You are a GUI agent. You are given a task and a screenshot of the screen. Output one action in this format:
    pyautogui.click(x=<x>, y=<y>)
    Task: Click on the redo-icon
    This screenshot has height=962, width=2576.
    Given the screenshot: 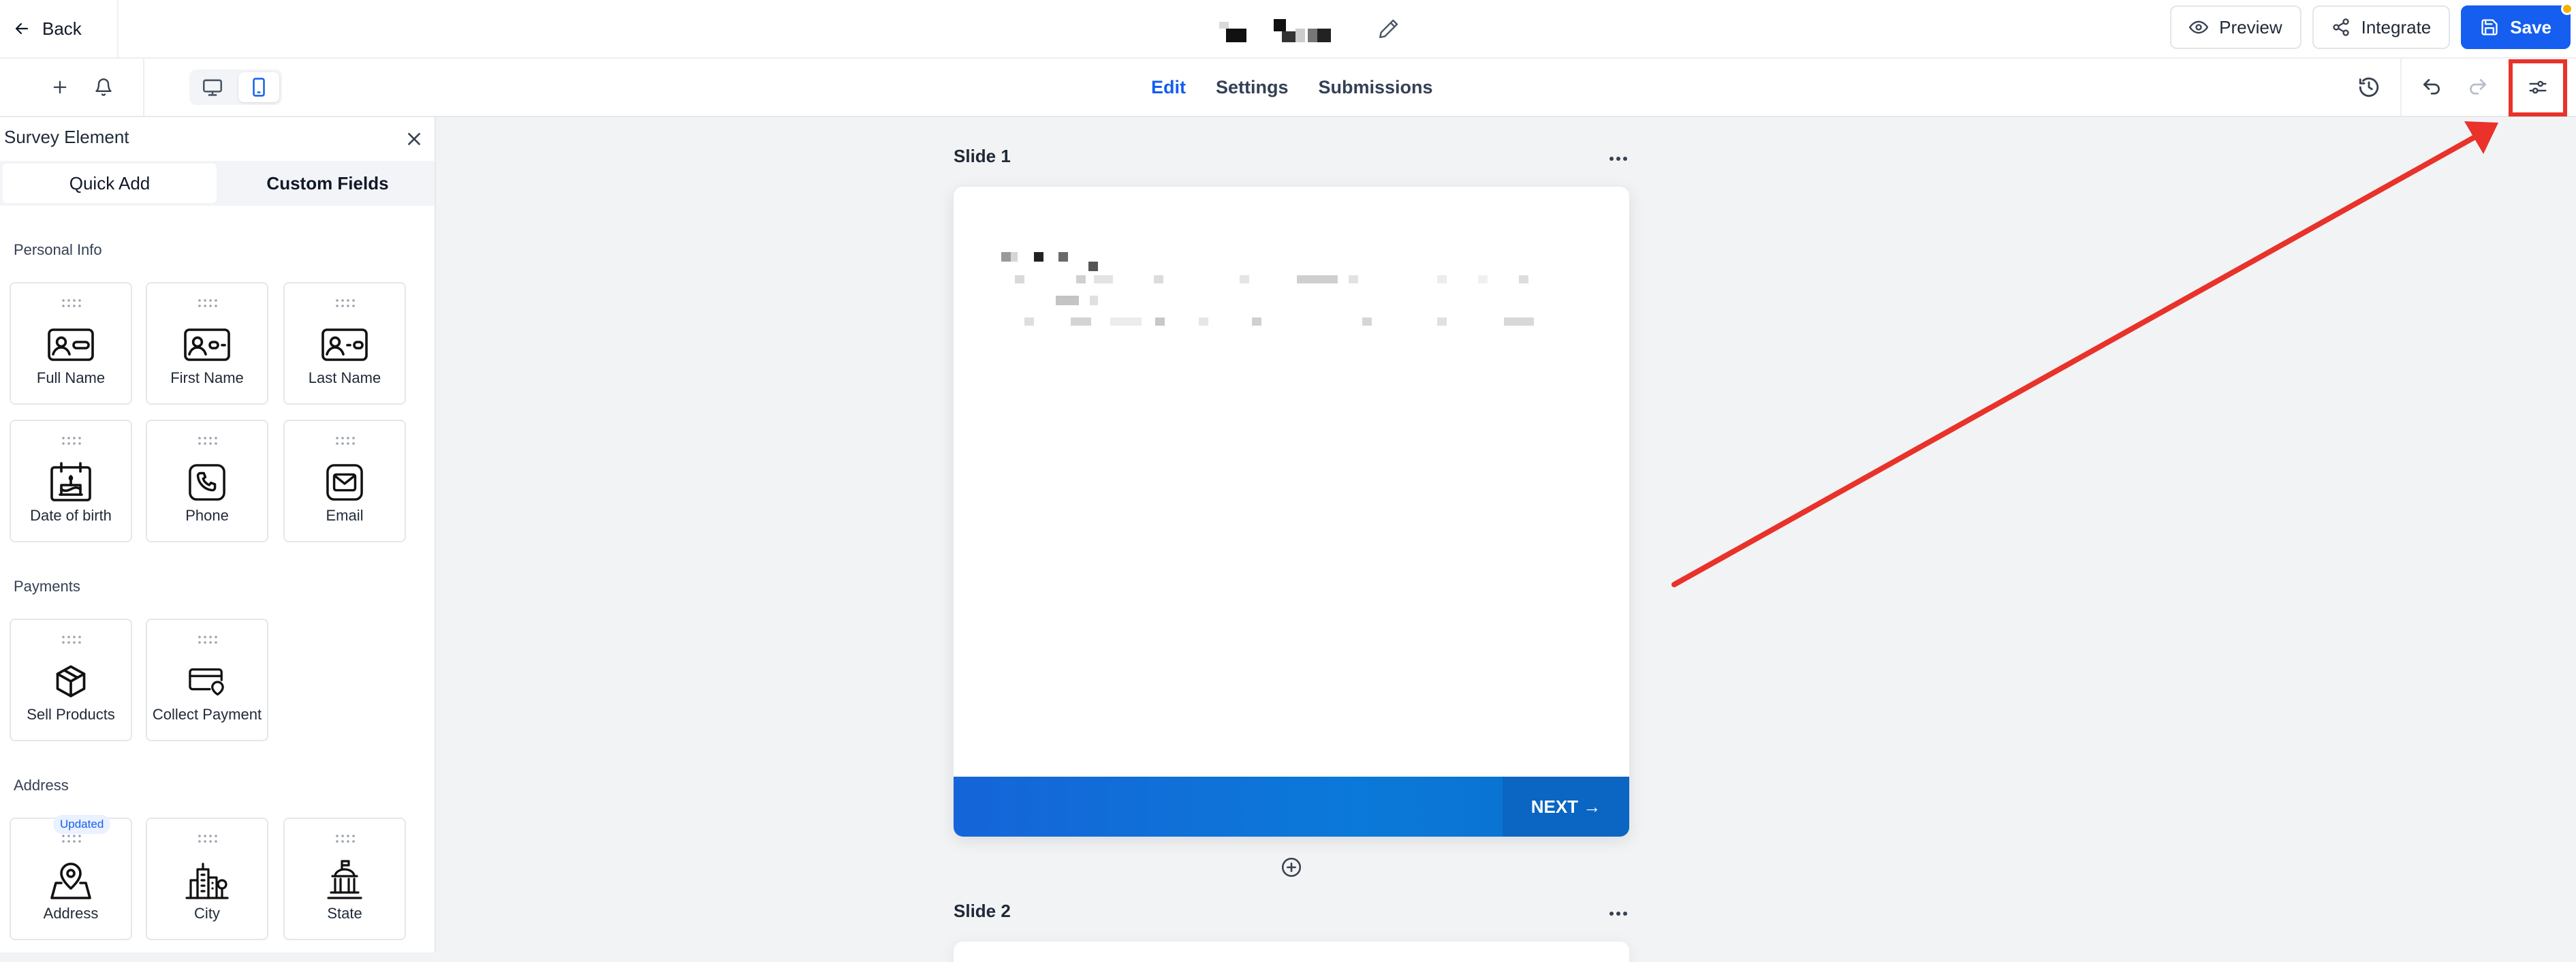 What is the action you would take?
    pyautogui.click(x=2478, y=87)
    